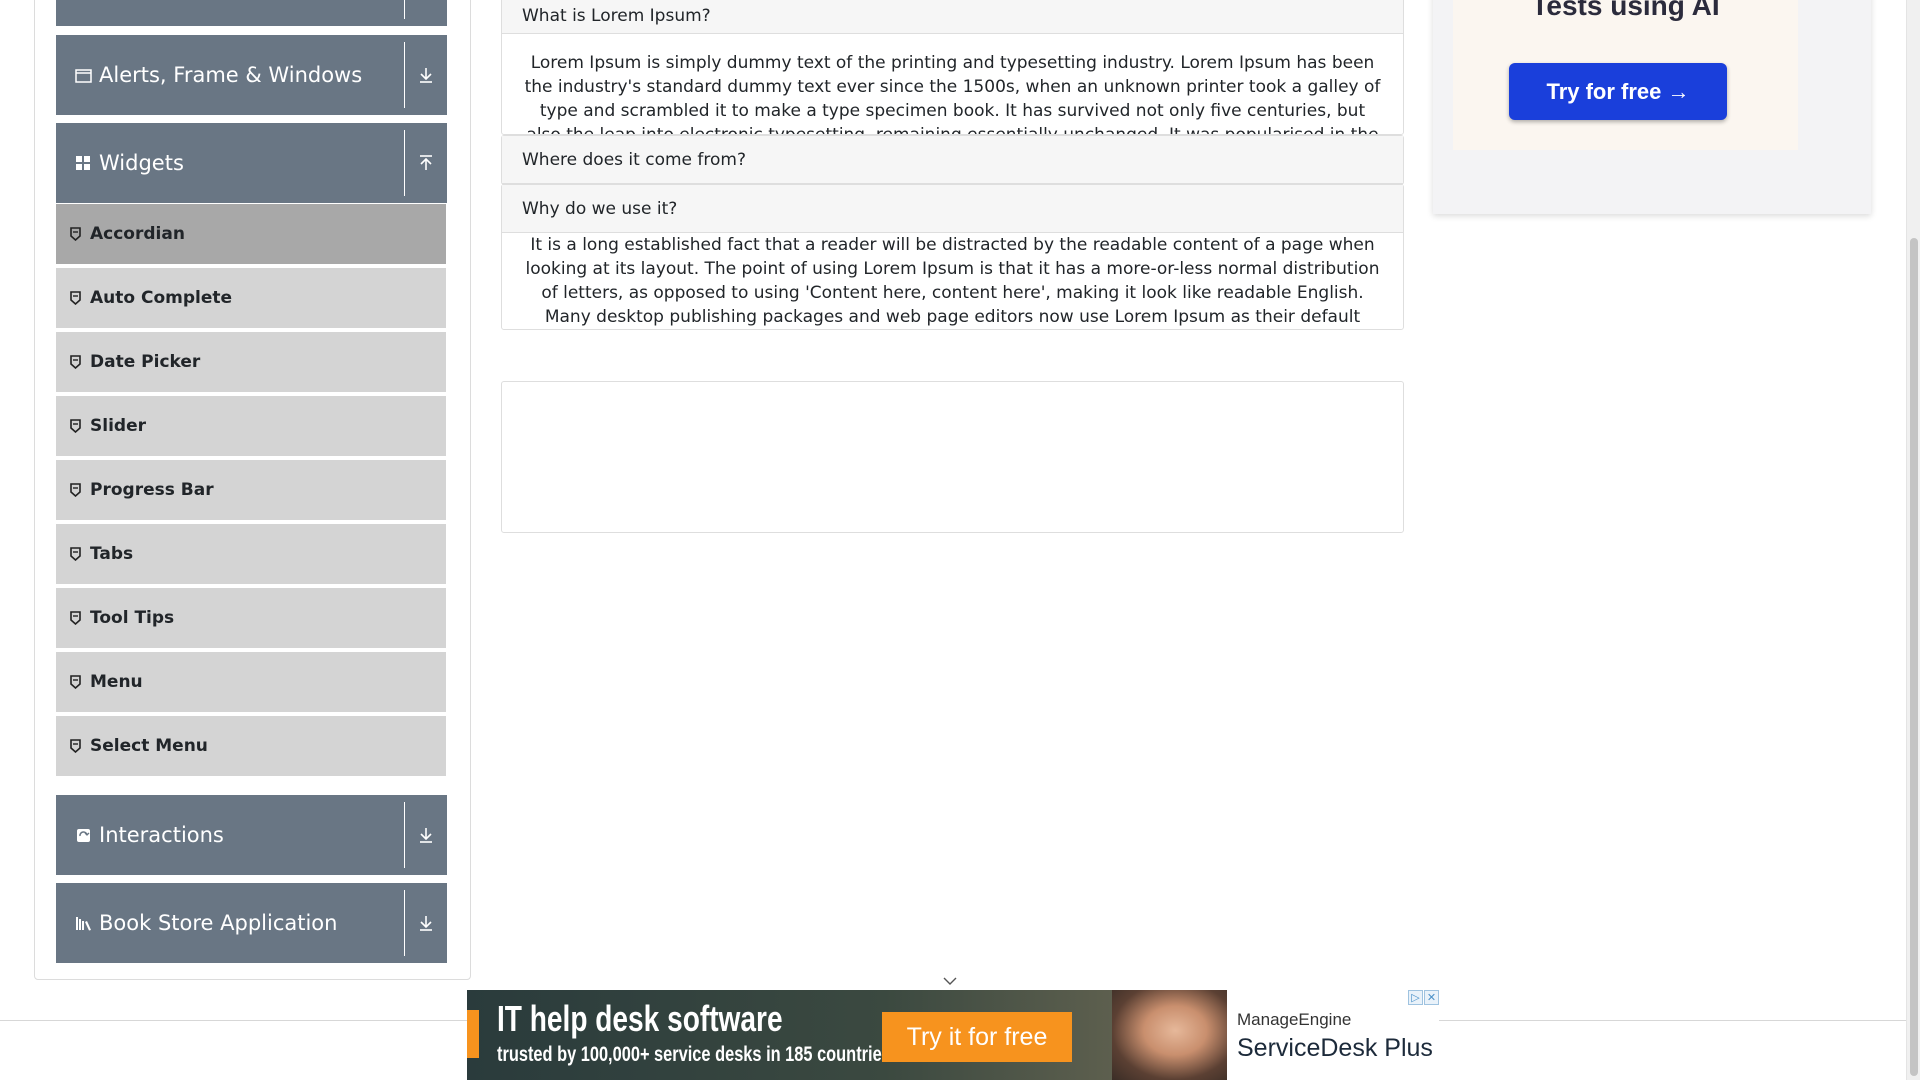 This screenshot has width=1920, height=1080. I want to click on accordion-section-2: Where does it come from?, so click(952, 160).